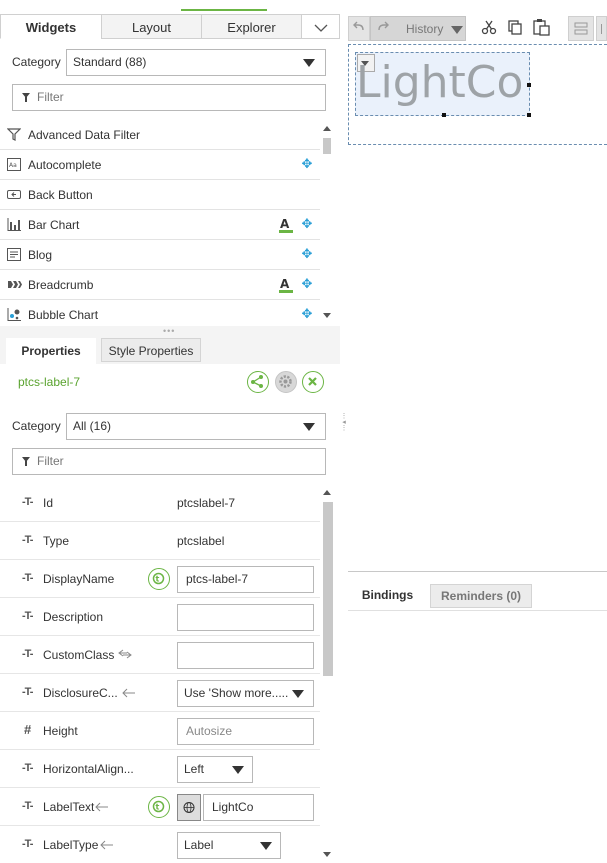  I want to click on widgets-filter-input: Filter, so click(169, 97).